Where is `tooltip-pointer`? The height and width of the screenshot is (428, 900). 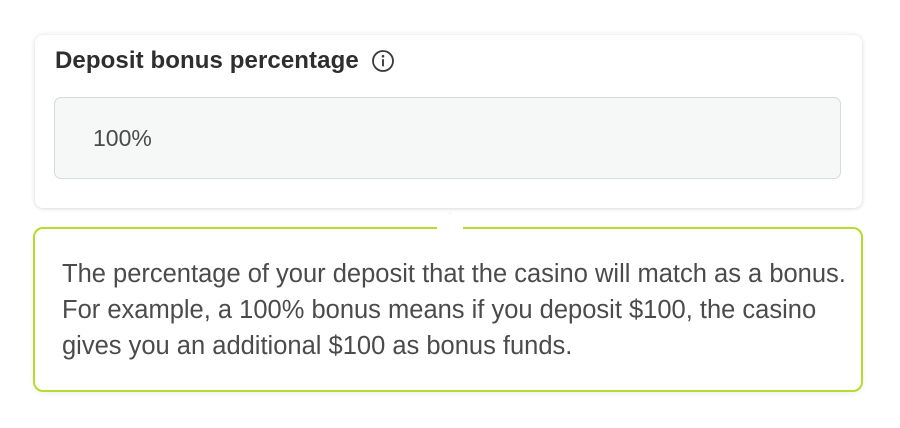
tooltip-pointer is located at coordinates (450, 222).